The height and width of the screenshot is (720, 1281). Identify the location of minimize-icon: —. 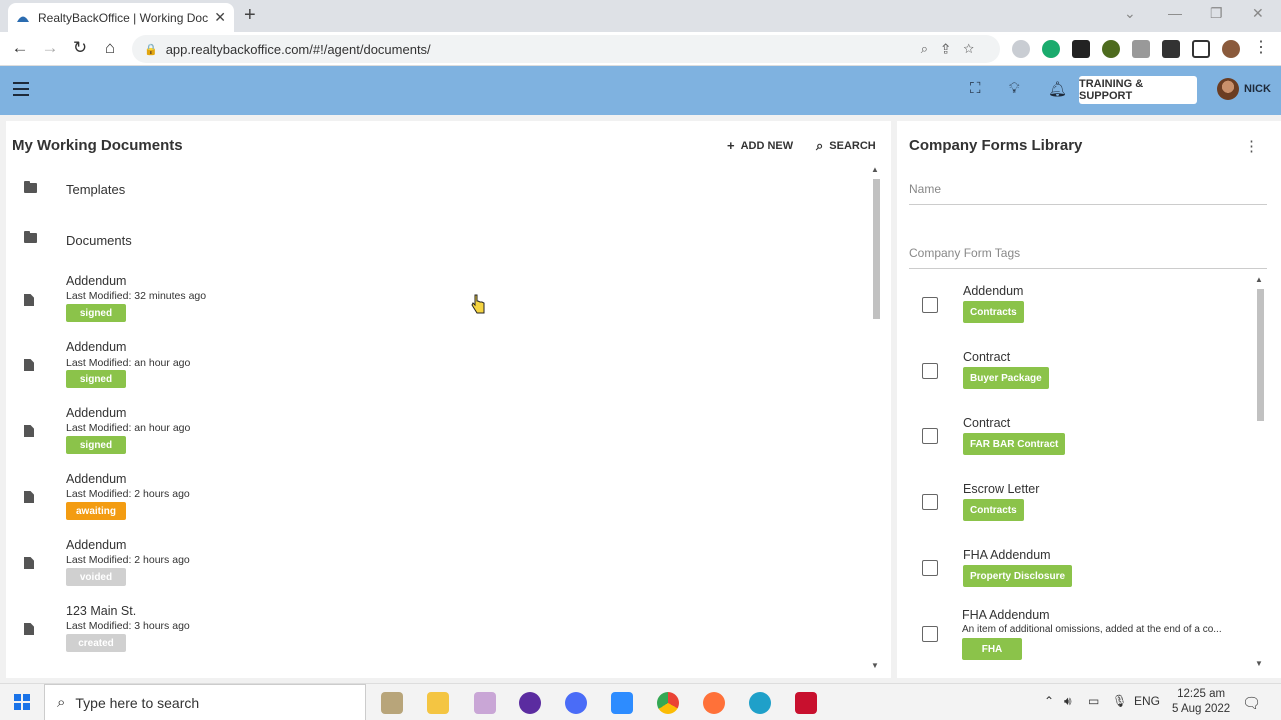
(1175, 13).